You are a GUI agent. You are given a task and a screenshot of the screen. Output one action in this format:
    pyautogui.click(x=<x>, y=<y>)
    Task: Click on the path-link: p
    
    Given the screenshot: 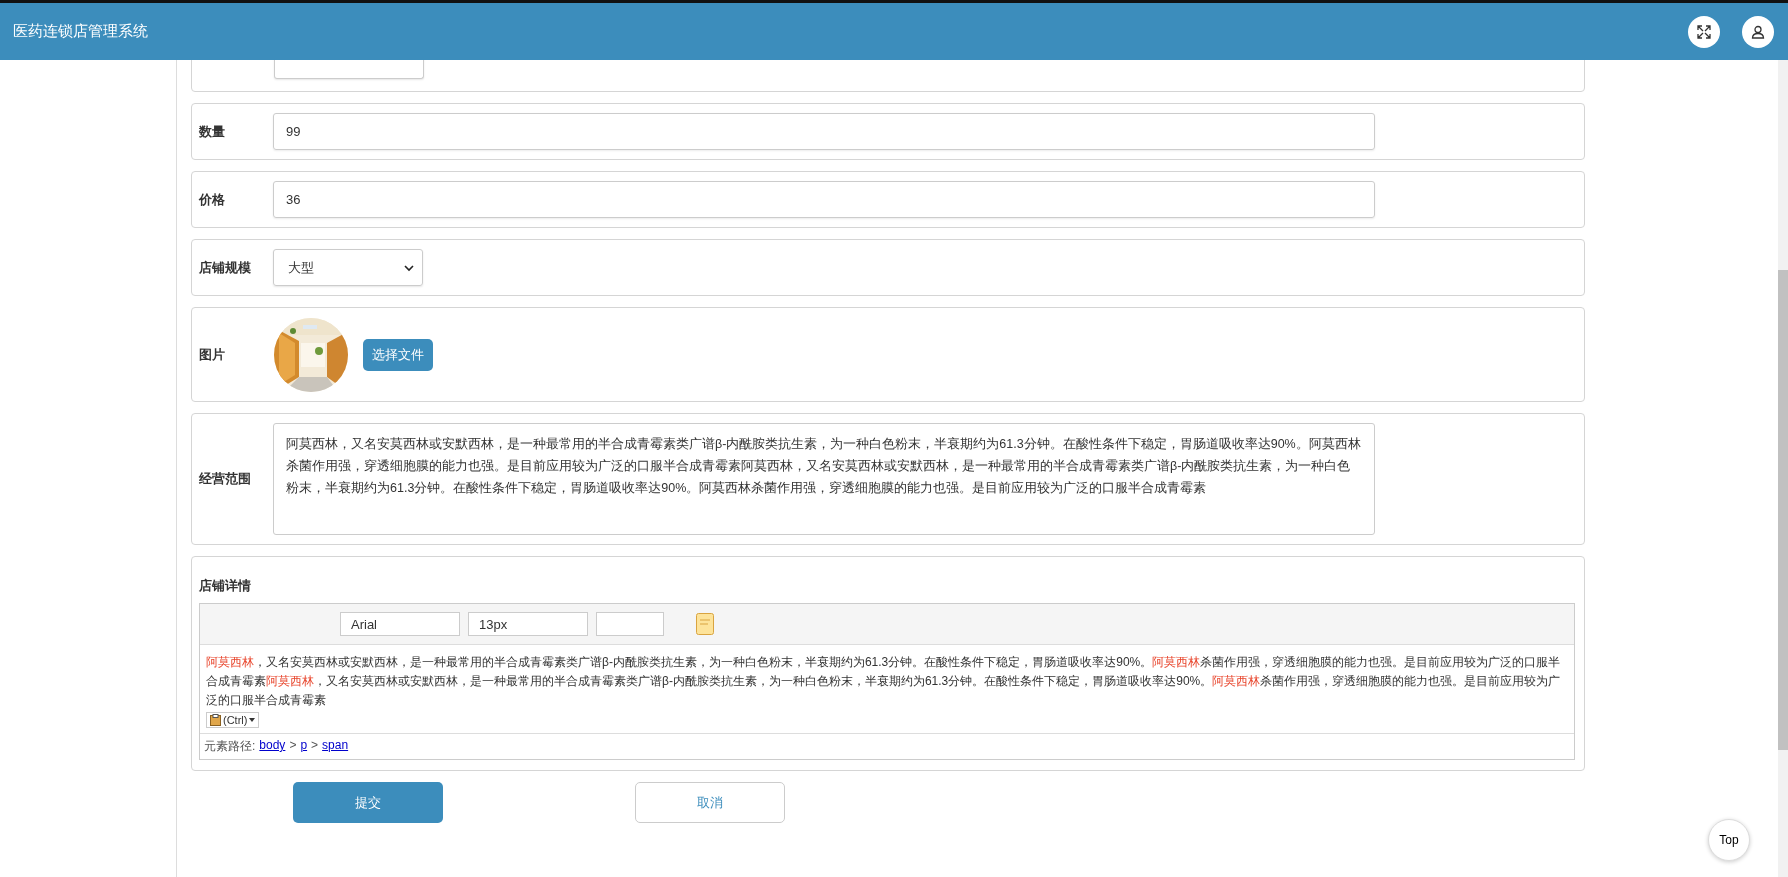 What is the action you would take?
    pyautogui.click(x=304, y=746)
    